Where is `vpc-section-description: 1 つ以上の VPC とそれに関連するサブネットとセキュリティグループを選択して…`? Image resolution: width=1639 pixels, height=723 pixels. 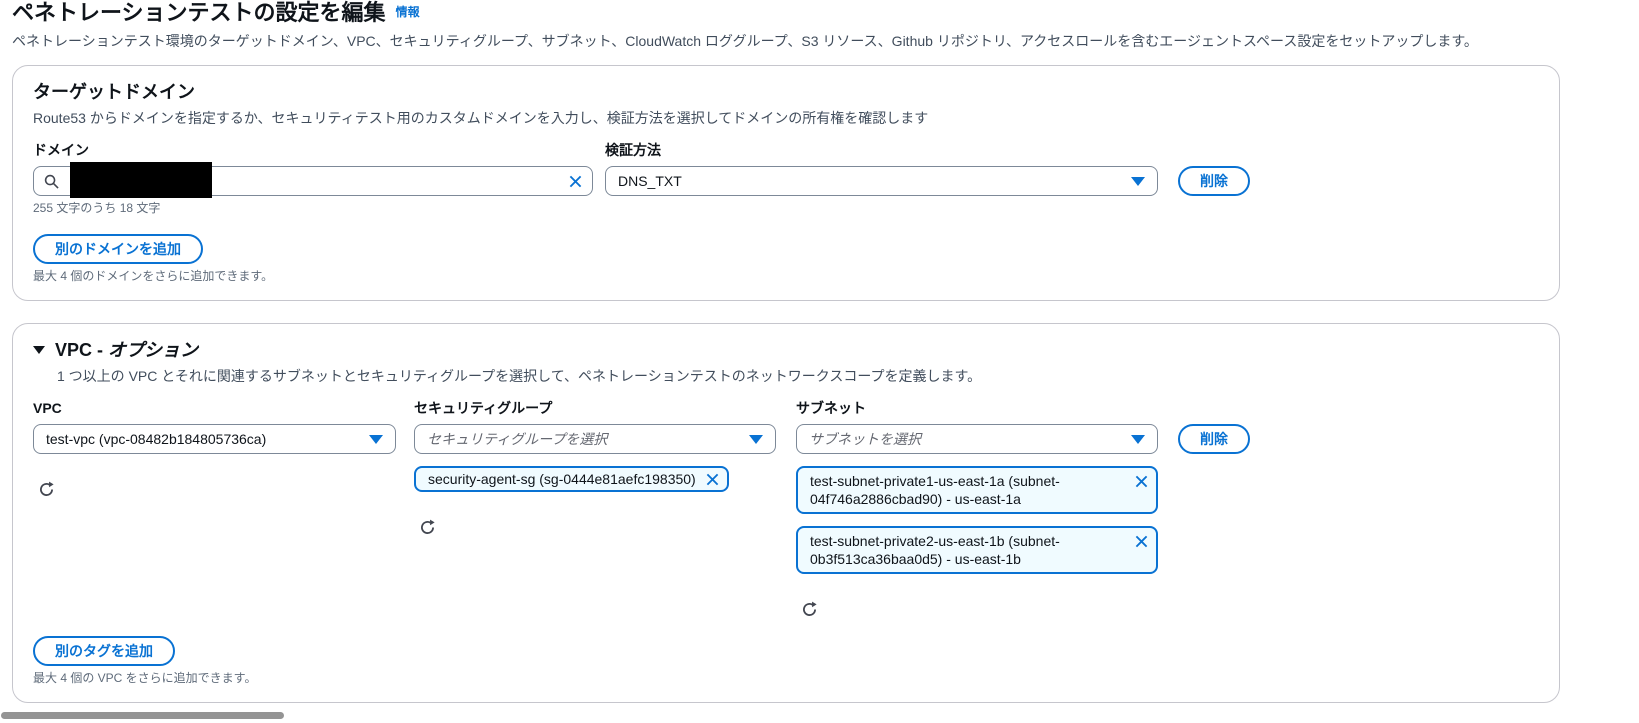
vpc-section-description: 1 つ以上の VPC とそれに関連するサブネットとセキュリティグループを選択して… is located at coordinates (519, 376).